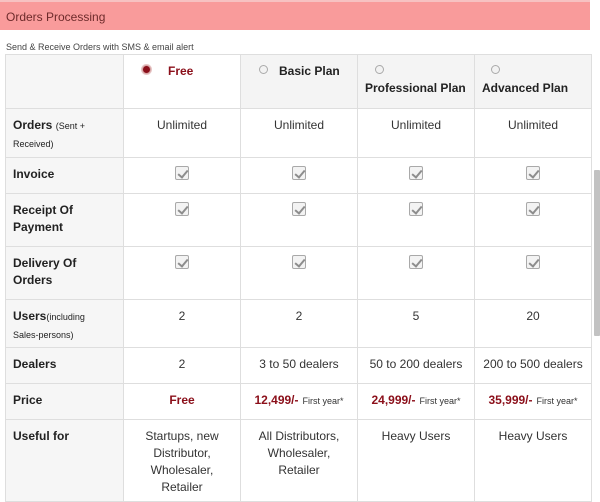 This screenshot has width=600, height=502. I want to click on useful-basic: All Distributors, Wholesaler, Retailer, so click(299, 460).